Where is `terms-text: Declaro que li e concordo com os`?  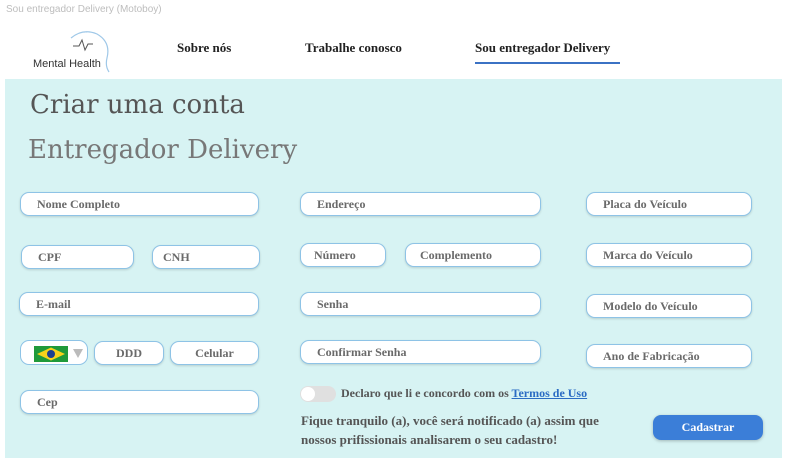
terms-text: Declaro que li e concordo com os is located at coordinates (425, 393).